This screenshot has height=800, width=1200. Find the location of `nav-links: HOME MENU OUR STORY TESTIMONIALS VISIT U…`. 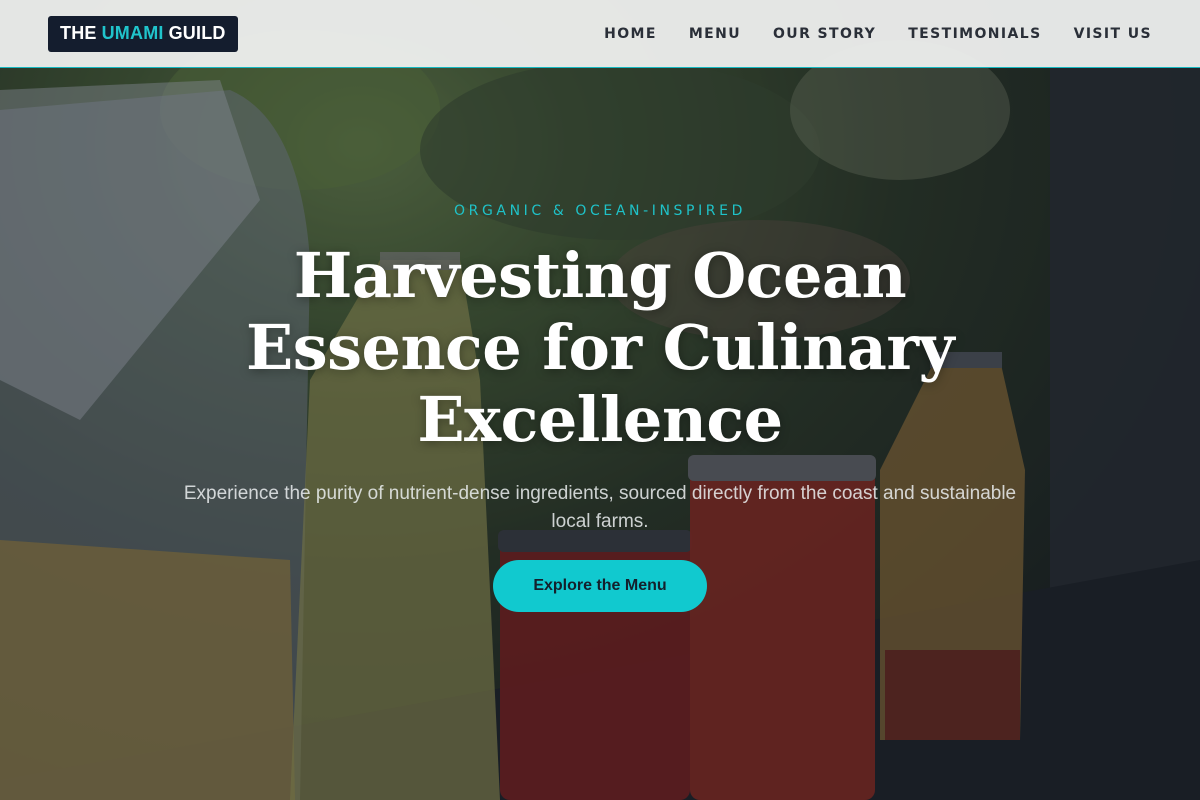

nav-links: HOME MENU OUR STORY TESTIMONIALS VISIT U… is located at coordinates (862, 34).